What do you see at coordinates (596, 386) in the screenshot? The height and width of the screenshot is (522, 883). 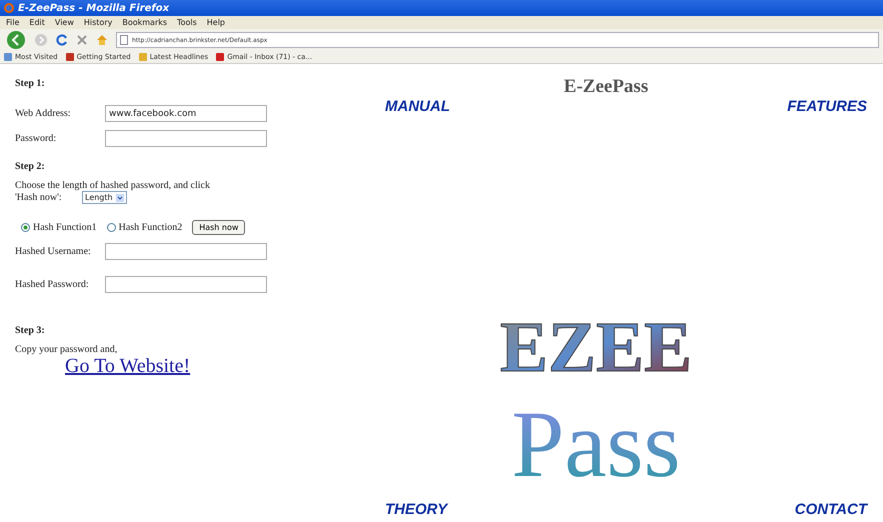 I see `logo-drawing: EZEE Pass` at bounding box center [596, 386].